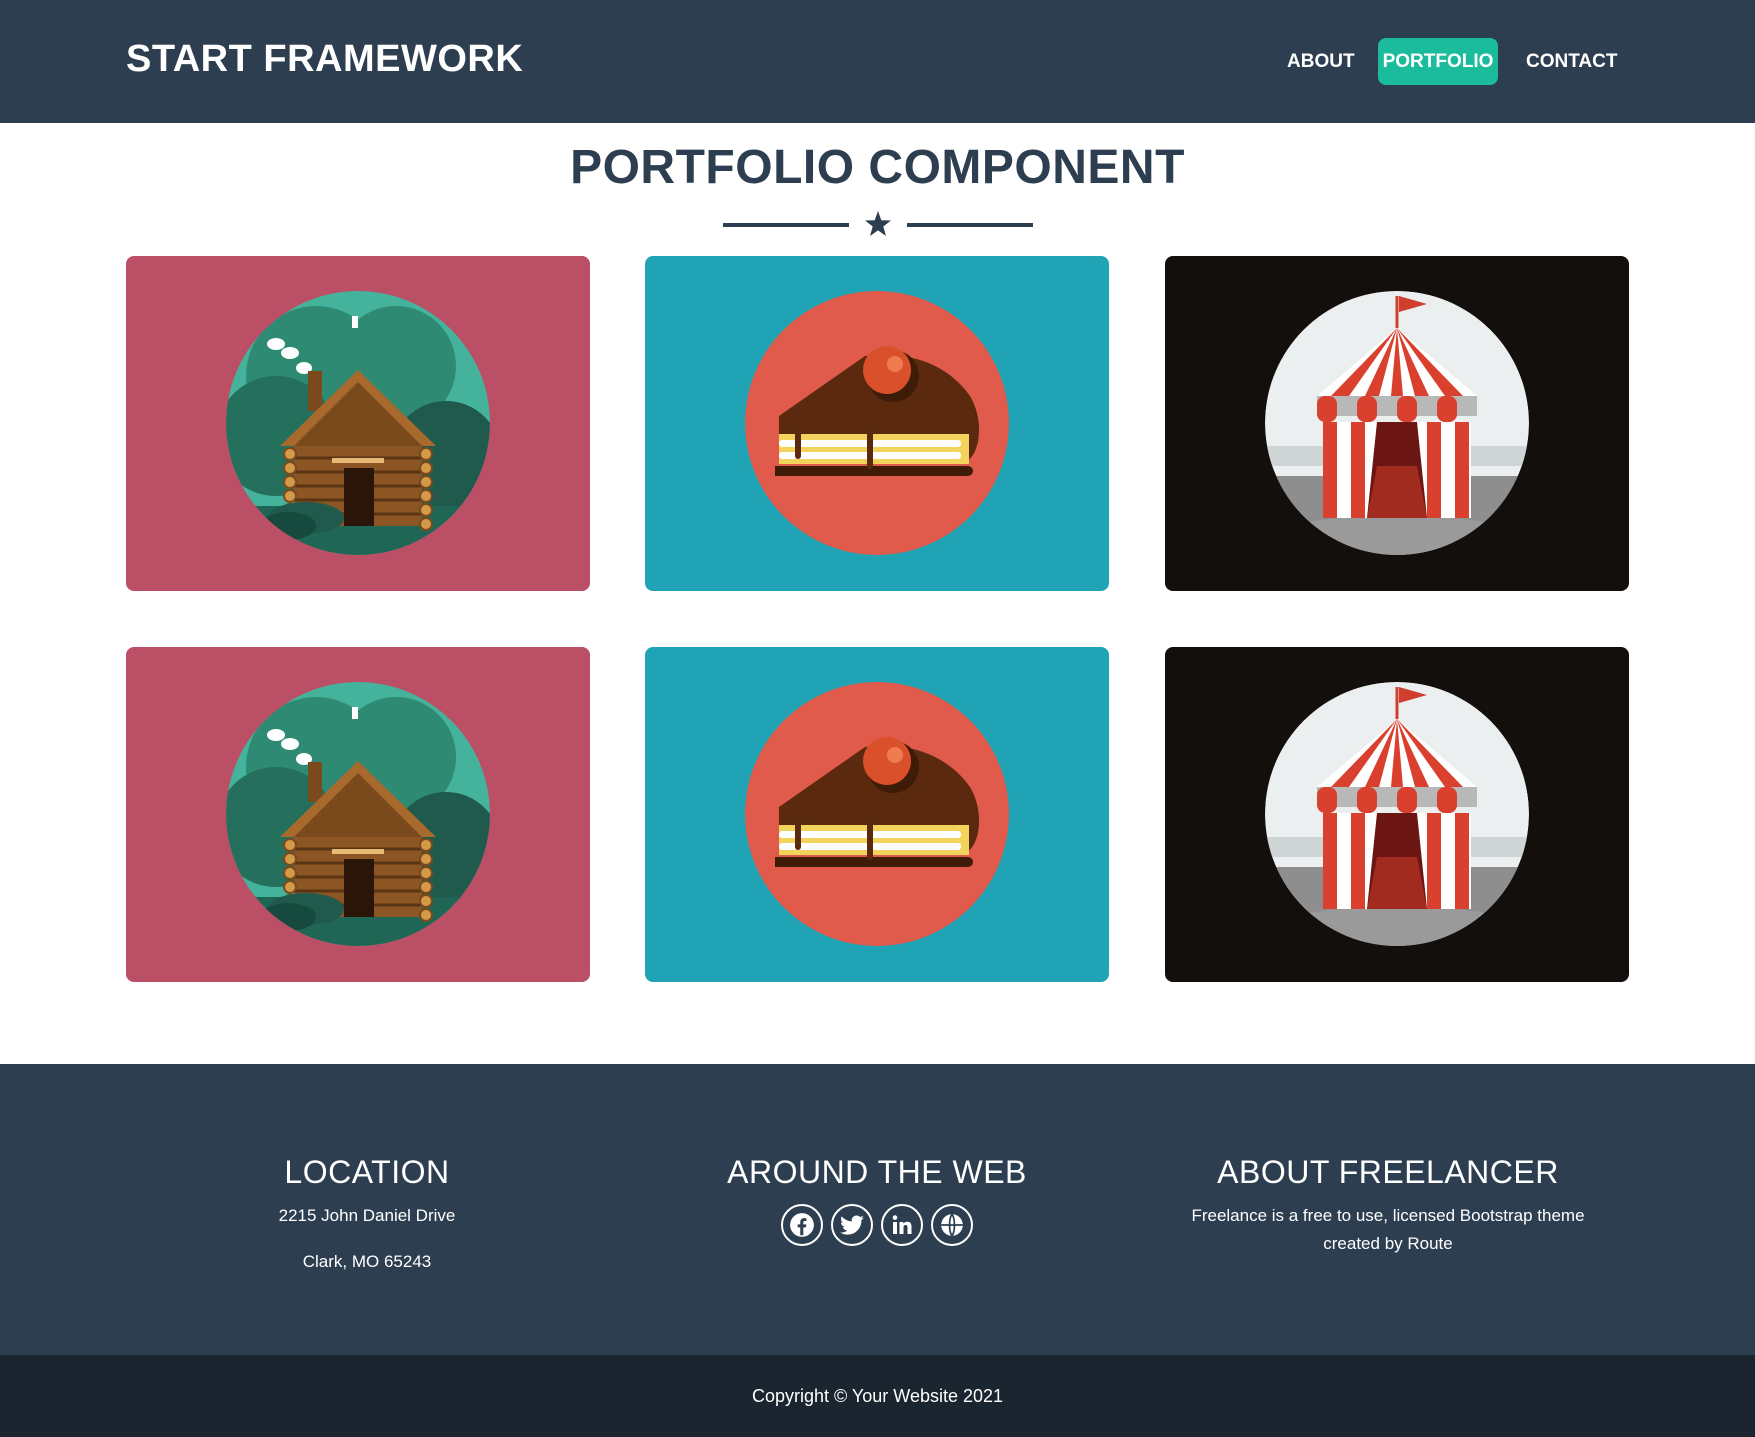  Describe the element at coordinates (324, 59) in the screenshot. I see `brand-logo: START FRAMEWORK` at that location.